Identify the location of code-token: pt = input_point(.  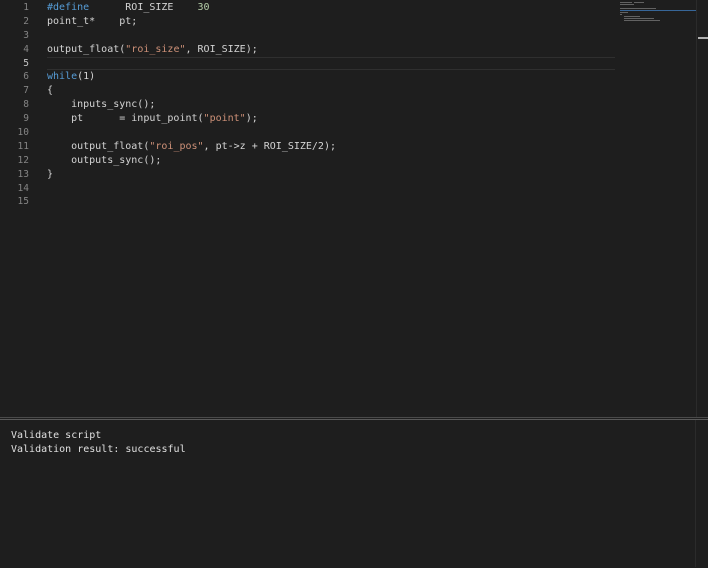
(125, 119).